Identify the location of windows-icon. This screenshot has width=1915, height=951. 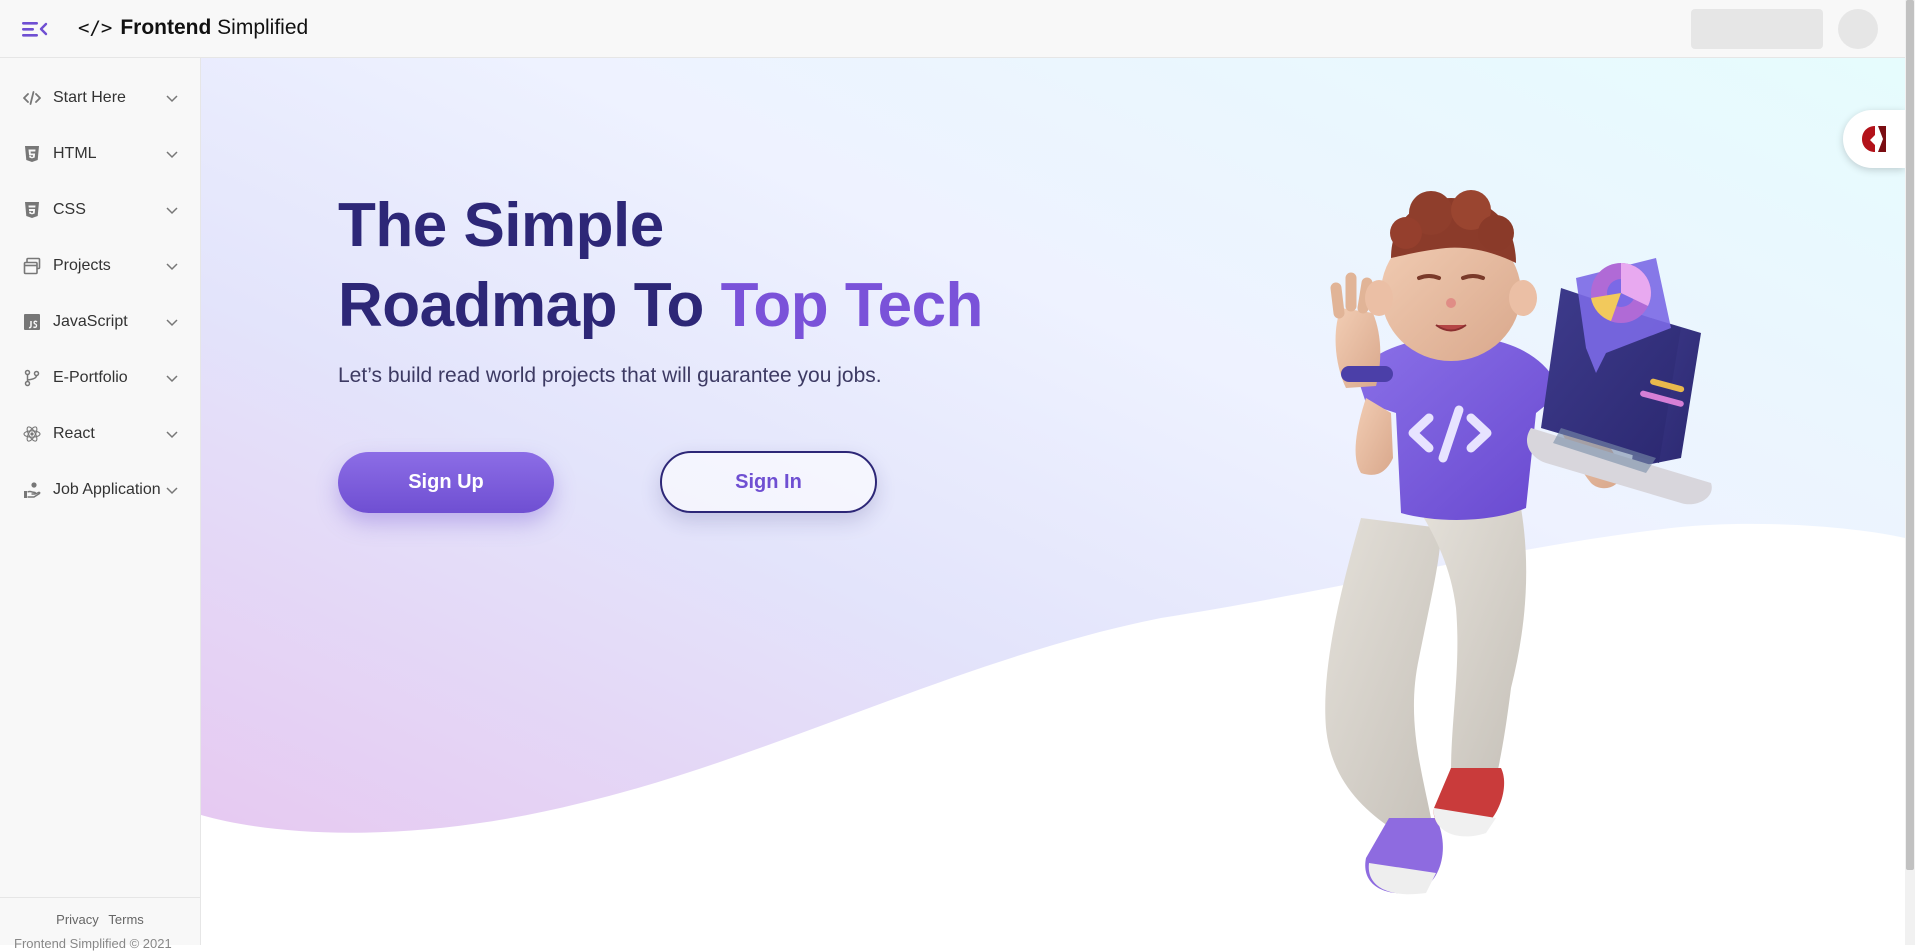
(32, 266).